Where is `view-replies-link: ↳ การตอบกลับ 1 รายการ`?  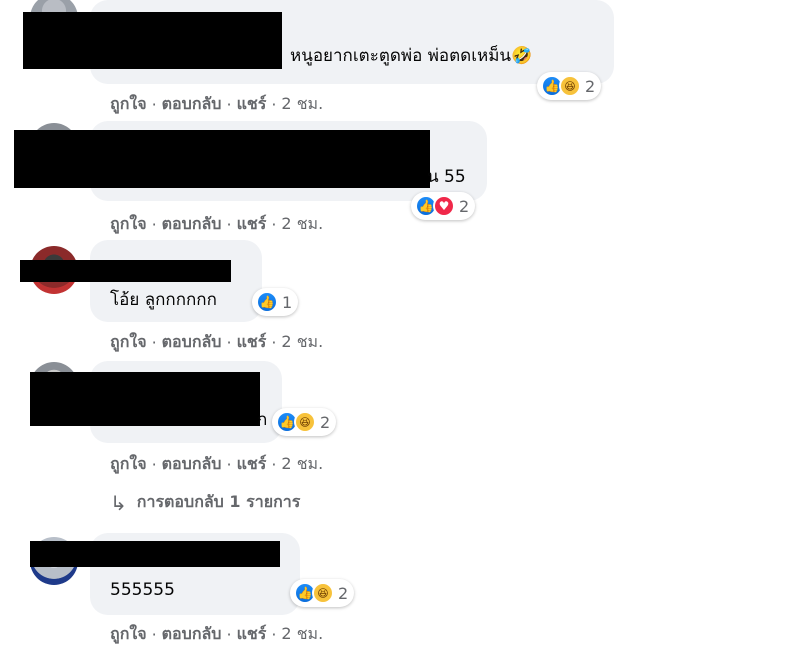
view-replies-link: ↳ การตอบกลับ 1 รายการ is located at coordinates (205, 502).